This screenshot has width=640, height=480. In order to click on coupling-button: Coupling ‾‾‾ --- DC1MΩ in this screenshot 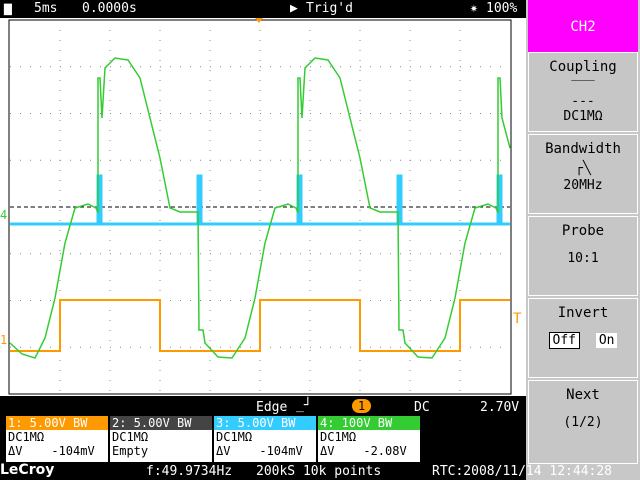, I will do `click(583, 92)`.